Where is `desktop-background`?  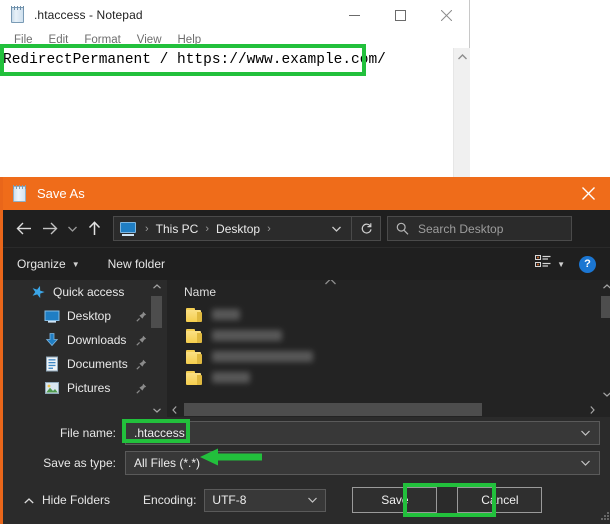
desktop-background is located at coordinates (540, 88).